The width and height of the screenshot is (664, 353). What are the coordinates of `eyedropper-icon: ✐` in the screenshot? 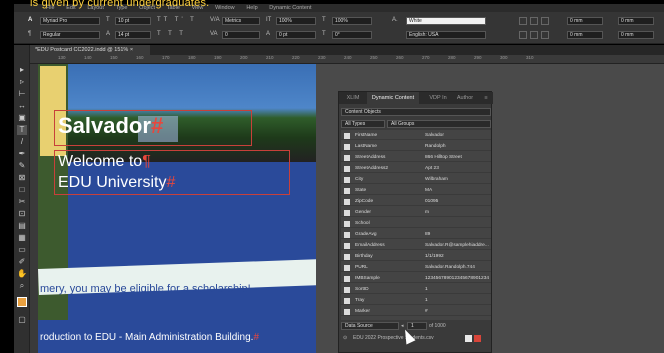 It's located at (22, 262).